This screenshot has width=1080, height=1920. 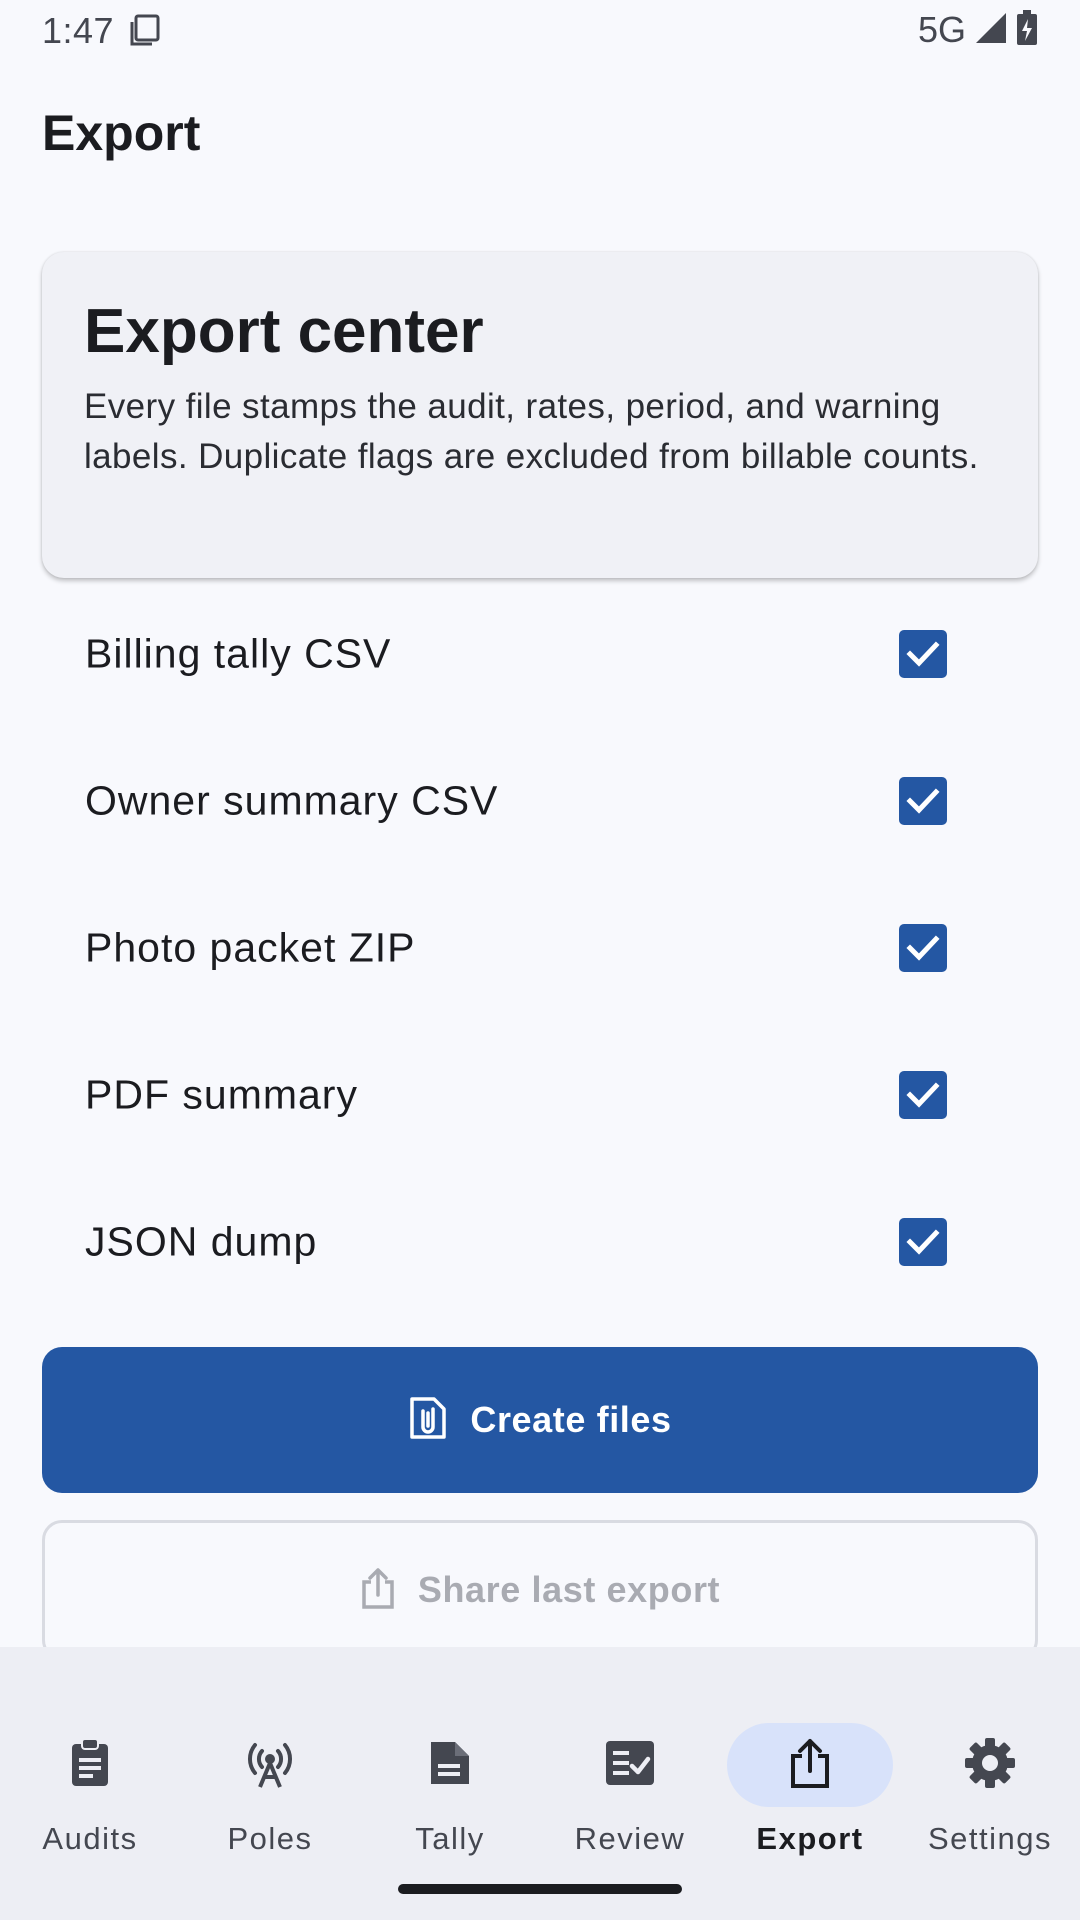 I want to click on share-last-export-button: Share last export, so click(x=540, y=1590).